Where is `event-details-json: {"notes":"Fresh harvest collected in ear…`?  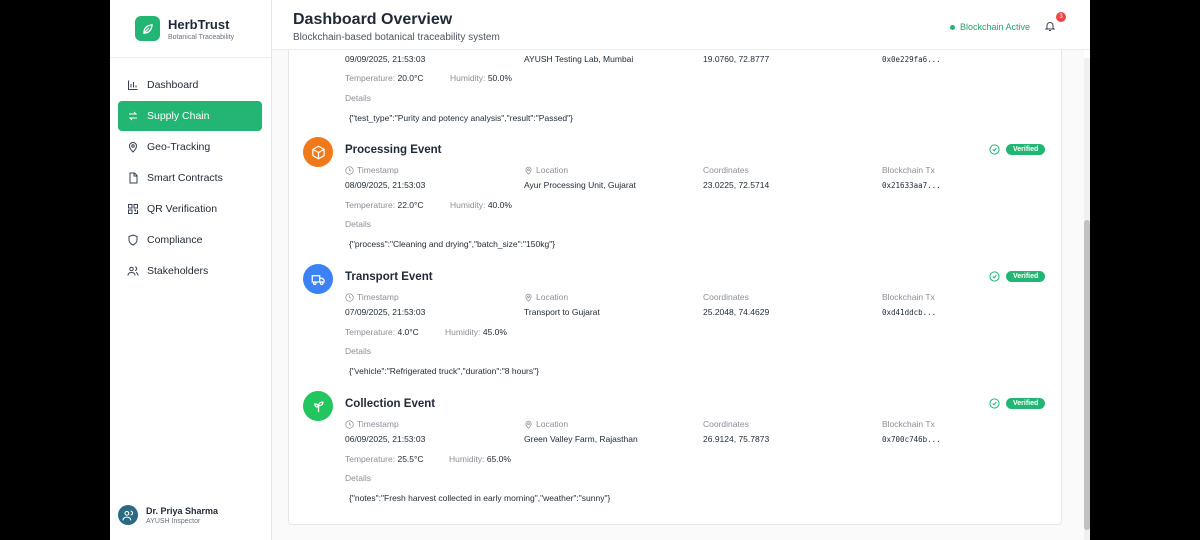 event-details-json: {"notes":"Fresh harvest collected in ear… is located at coordinates (480, 498).